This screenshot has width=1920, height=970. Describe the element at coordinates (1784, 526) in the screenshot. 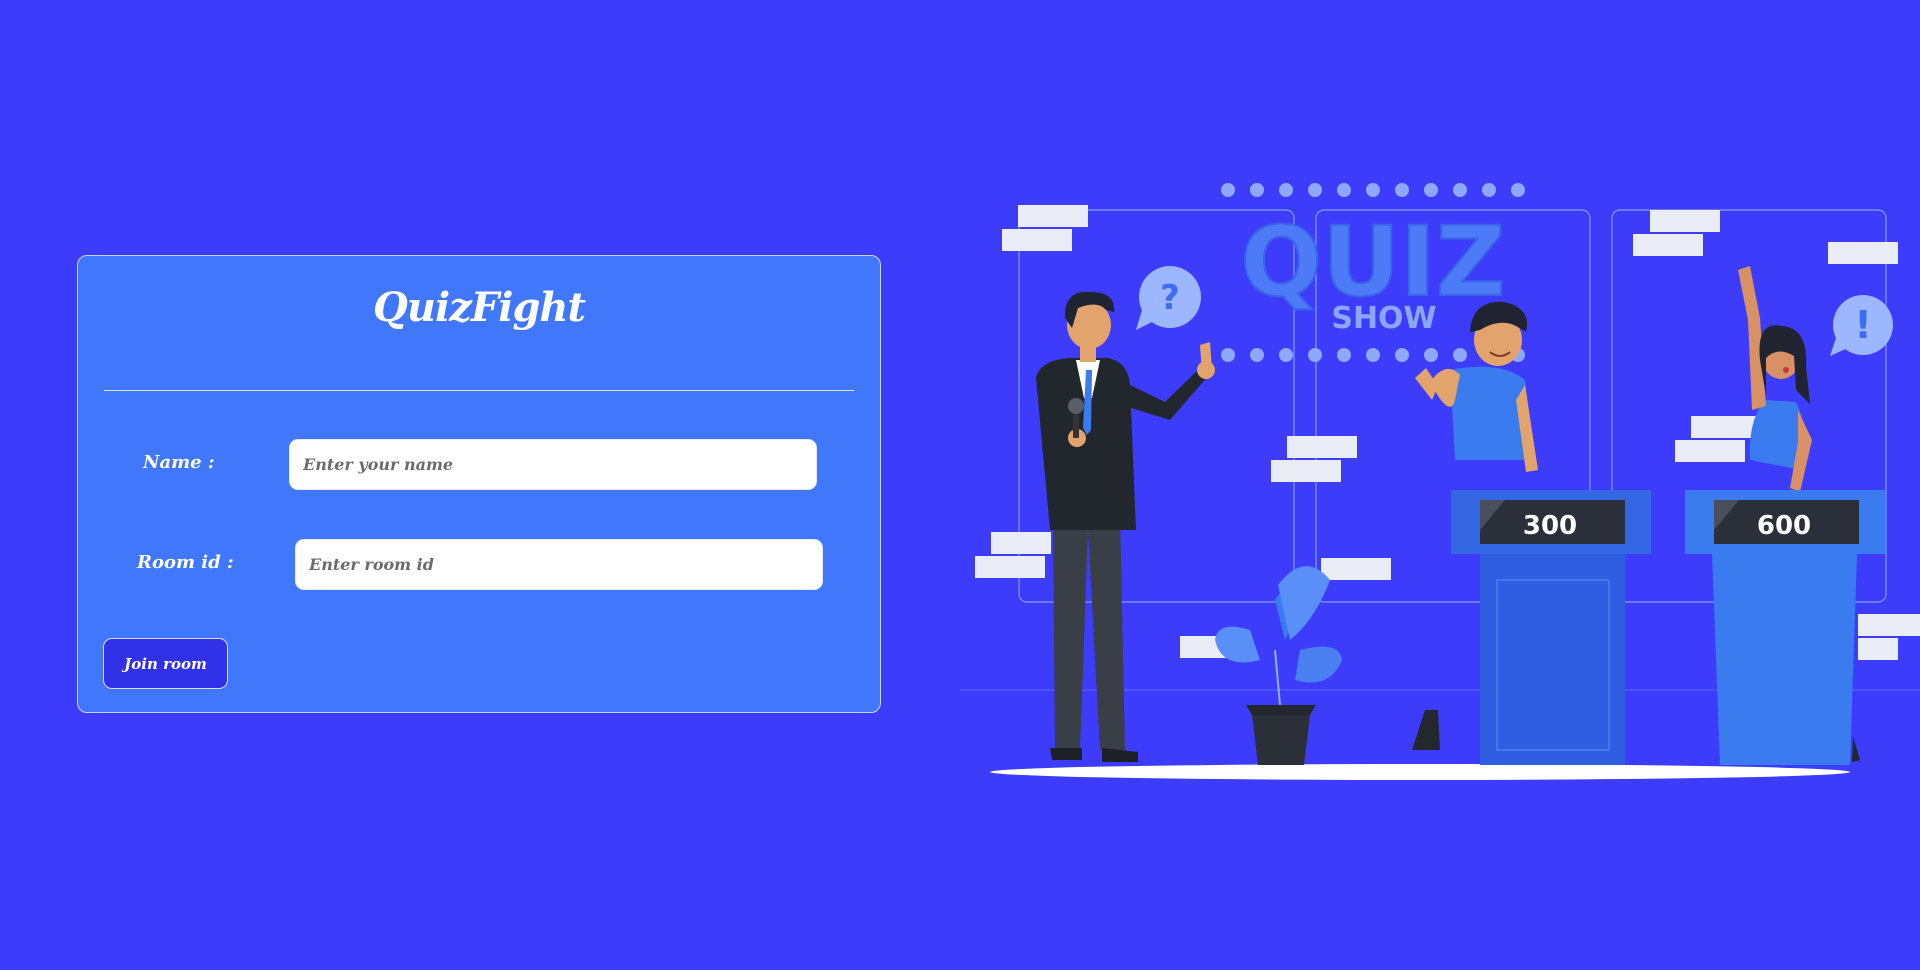

I see `podium-right-score: 600` at that location.